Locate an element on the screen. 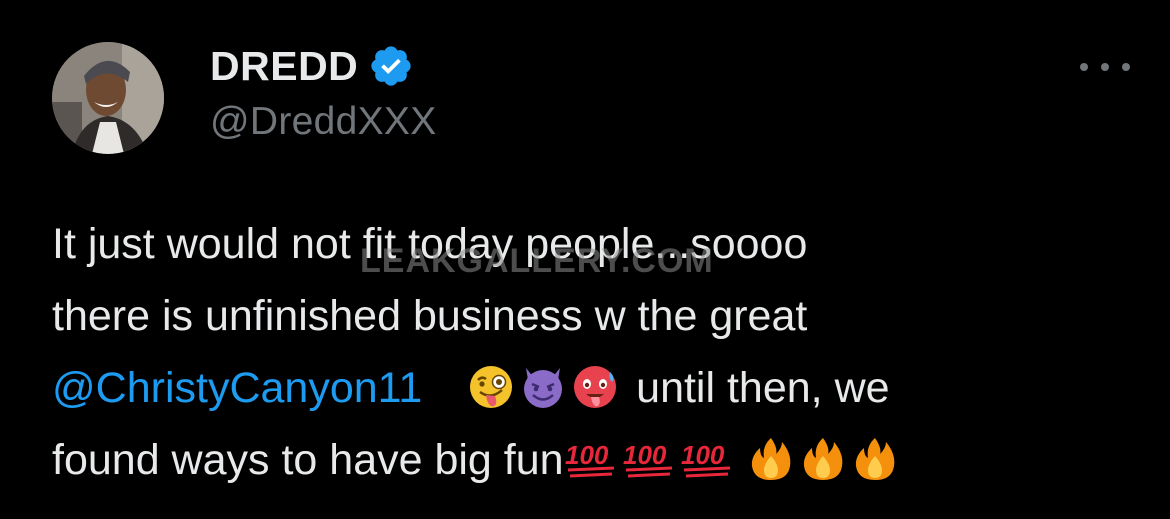 The width and height of the screenshot is (1170, 519). avatar is located at coordinates (108, 98).